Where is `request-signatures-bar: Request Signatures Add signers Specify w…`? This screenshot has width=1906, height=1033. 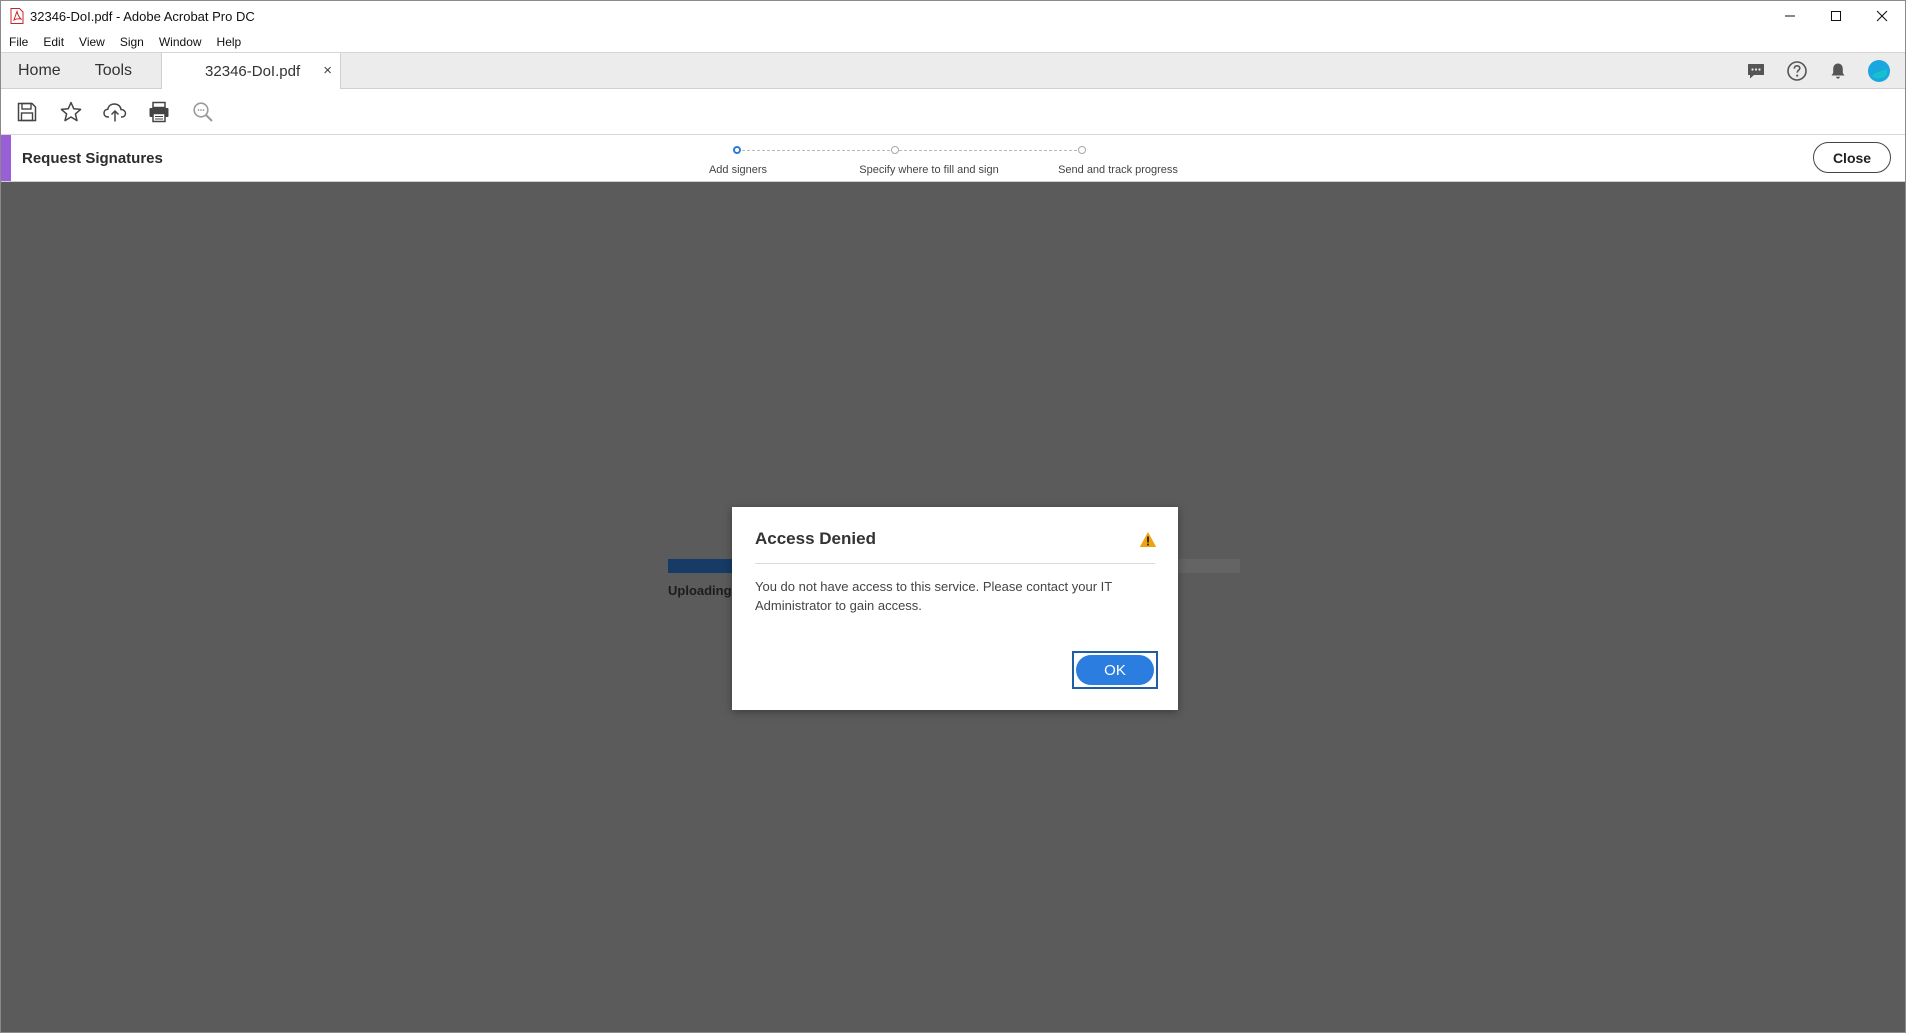
request-signatures-bar: Request Signatures Add signers Specify w… is located at coordinates (953, 158).